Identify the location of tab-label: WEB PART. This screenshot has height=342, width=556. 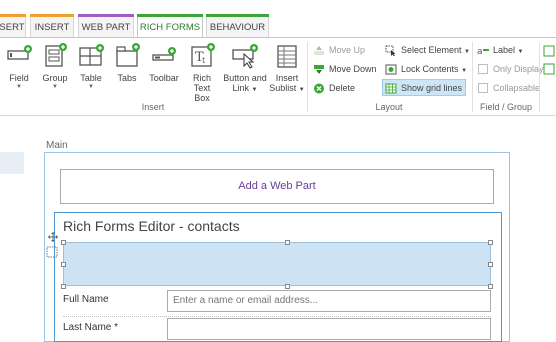
(106, 27).